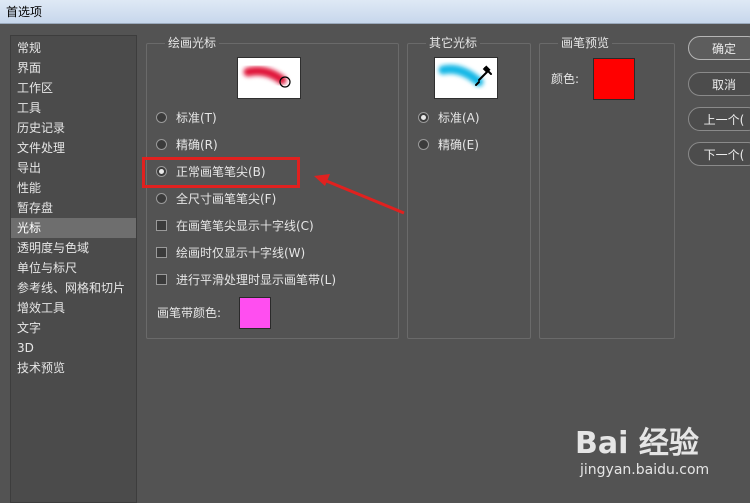 This screenshot has height=503, width=750. I want to click on sidebar-item-scratch-disks: 暂存盘, so click(73, 208).